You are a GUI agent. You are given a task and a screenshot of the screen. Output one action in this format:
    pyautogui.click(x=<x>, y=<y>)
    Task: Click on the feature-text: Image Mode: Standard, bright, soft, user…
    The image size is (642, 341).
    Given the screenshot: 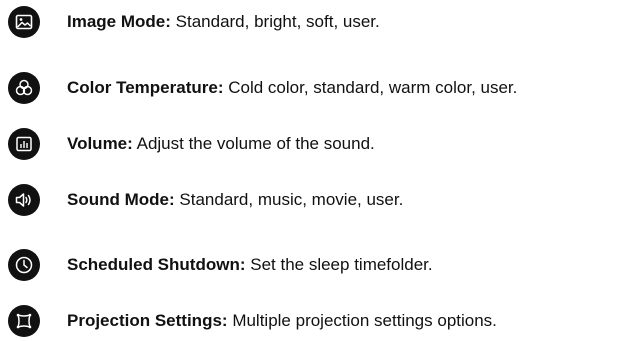 What is the action you would take?
    pyautogui.click(x=223, y=22)
    